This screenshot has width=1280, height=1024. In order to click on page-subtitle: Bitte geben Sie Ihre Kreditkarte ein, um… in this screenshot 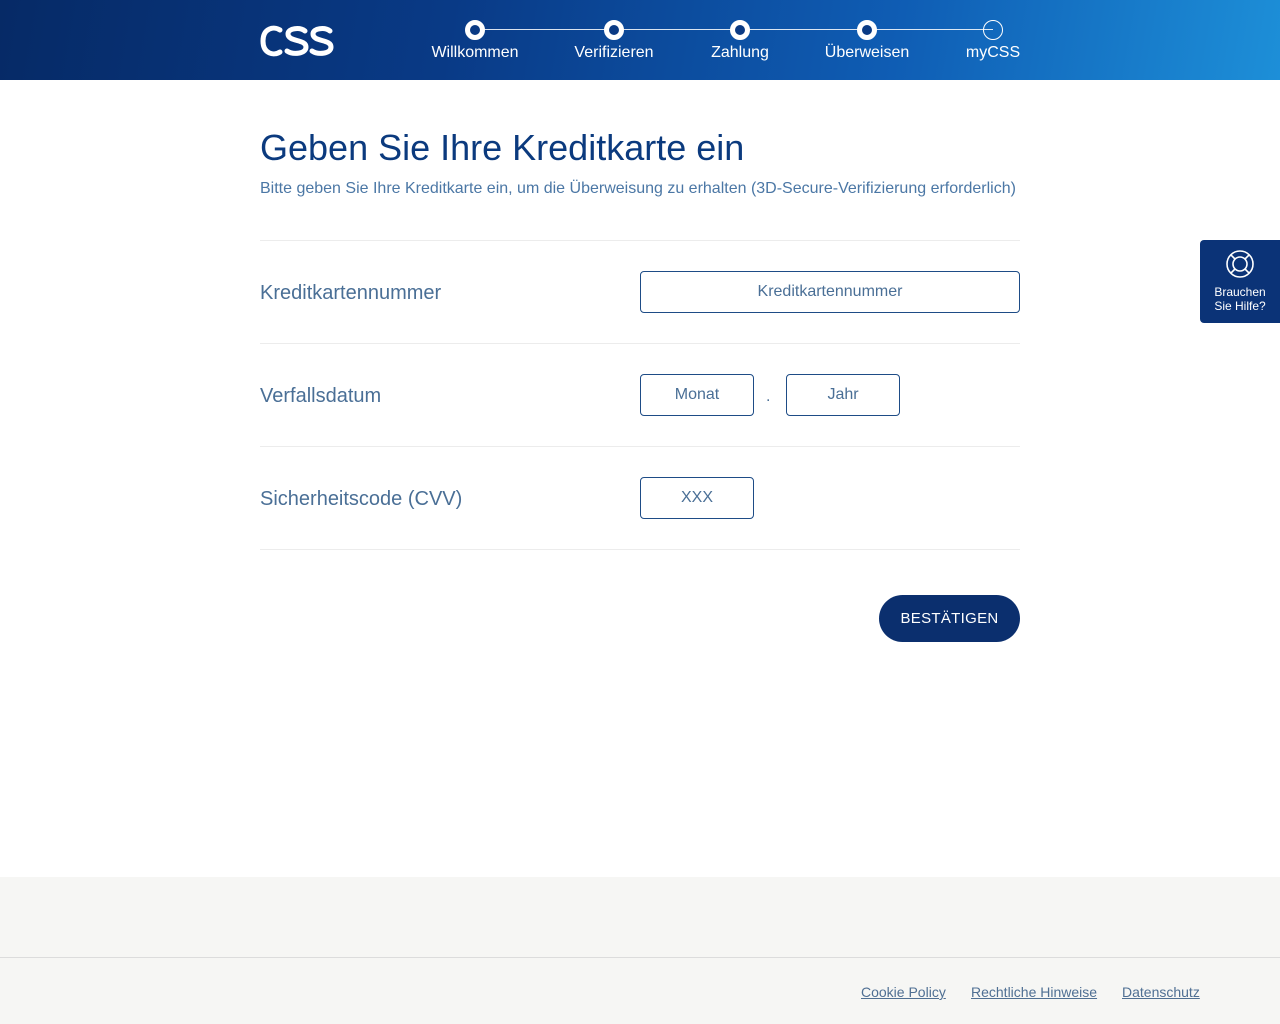, I will do `click(638, 188)`.